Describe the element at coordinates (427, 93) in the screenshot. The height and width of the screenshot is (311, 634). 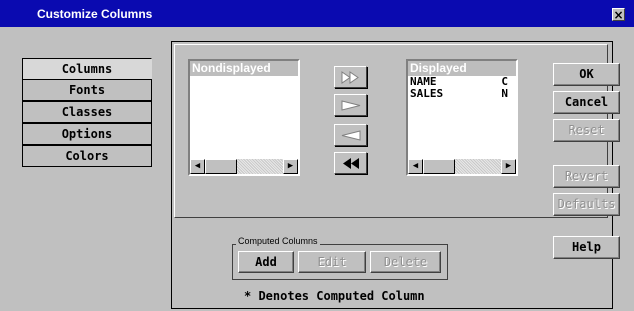
I see `column-name: SALES` at that location.